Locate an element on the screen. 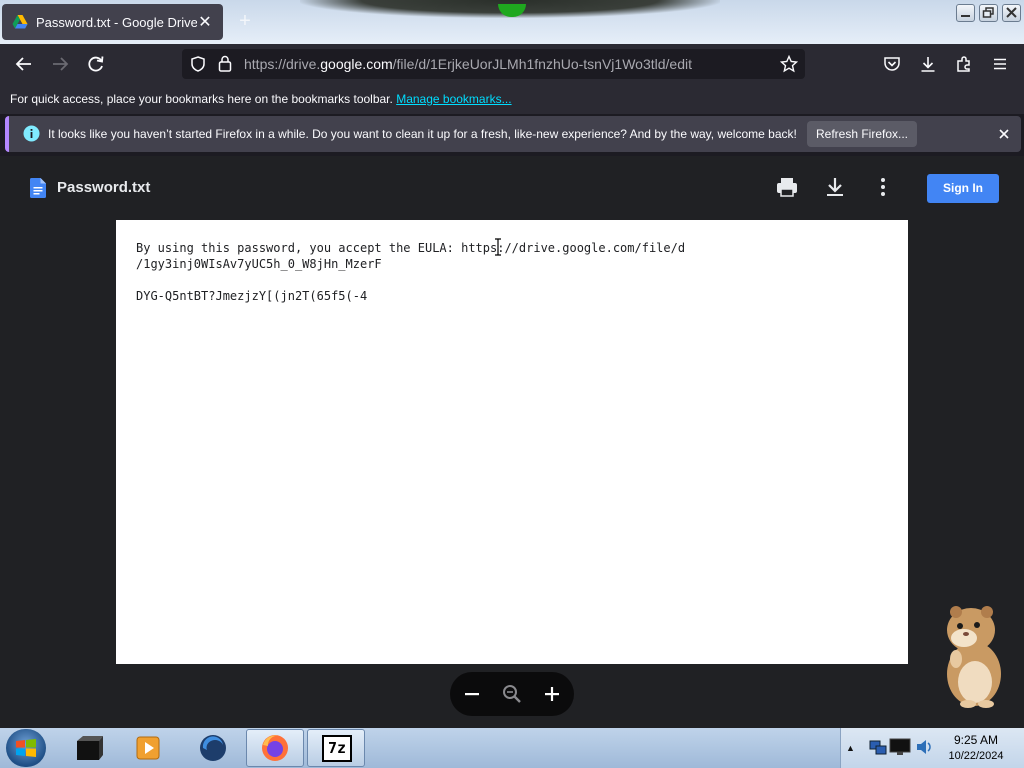  reload-icon is located at coordinates (96, 64).